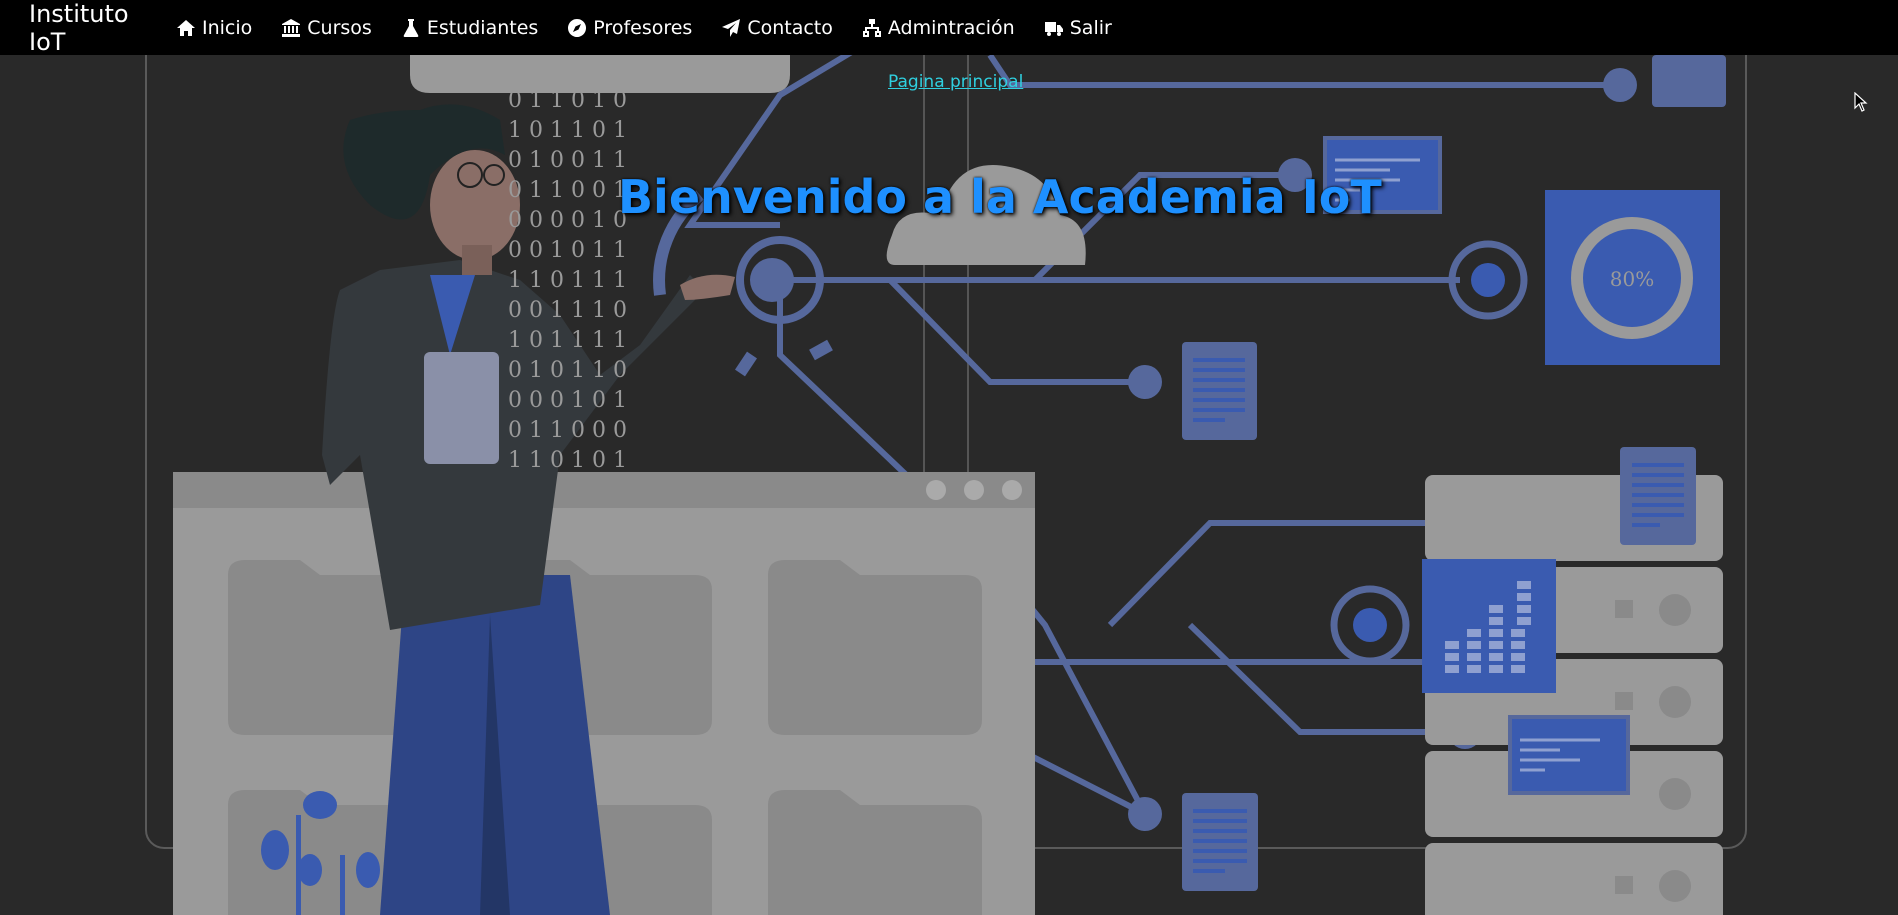 This screenshot has width=1898, height=915. I want to click on sitemap-icon, so click(871, 27).